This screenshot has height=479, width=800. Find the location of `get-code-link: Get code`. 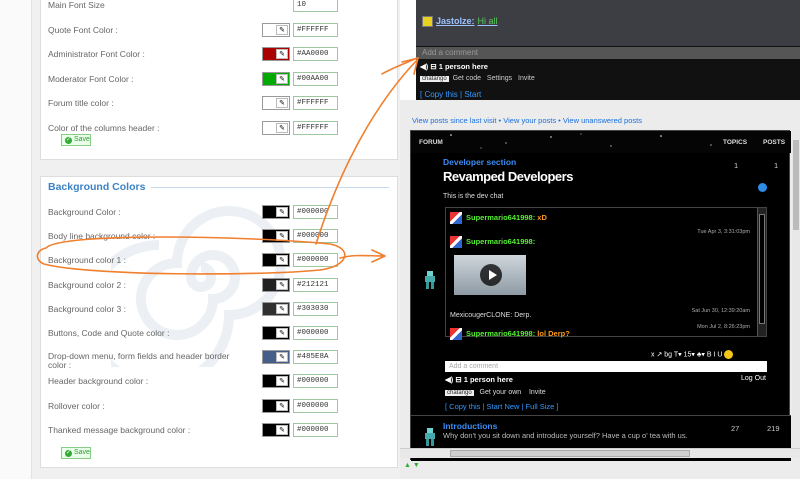

get-code-link: Get code is located at coordinates (467, 78).